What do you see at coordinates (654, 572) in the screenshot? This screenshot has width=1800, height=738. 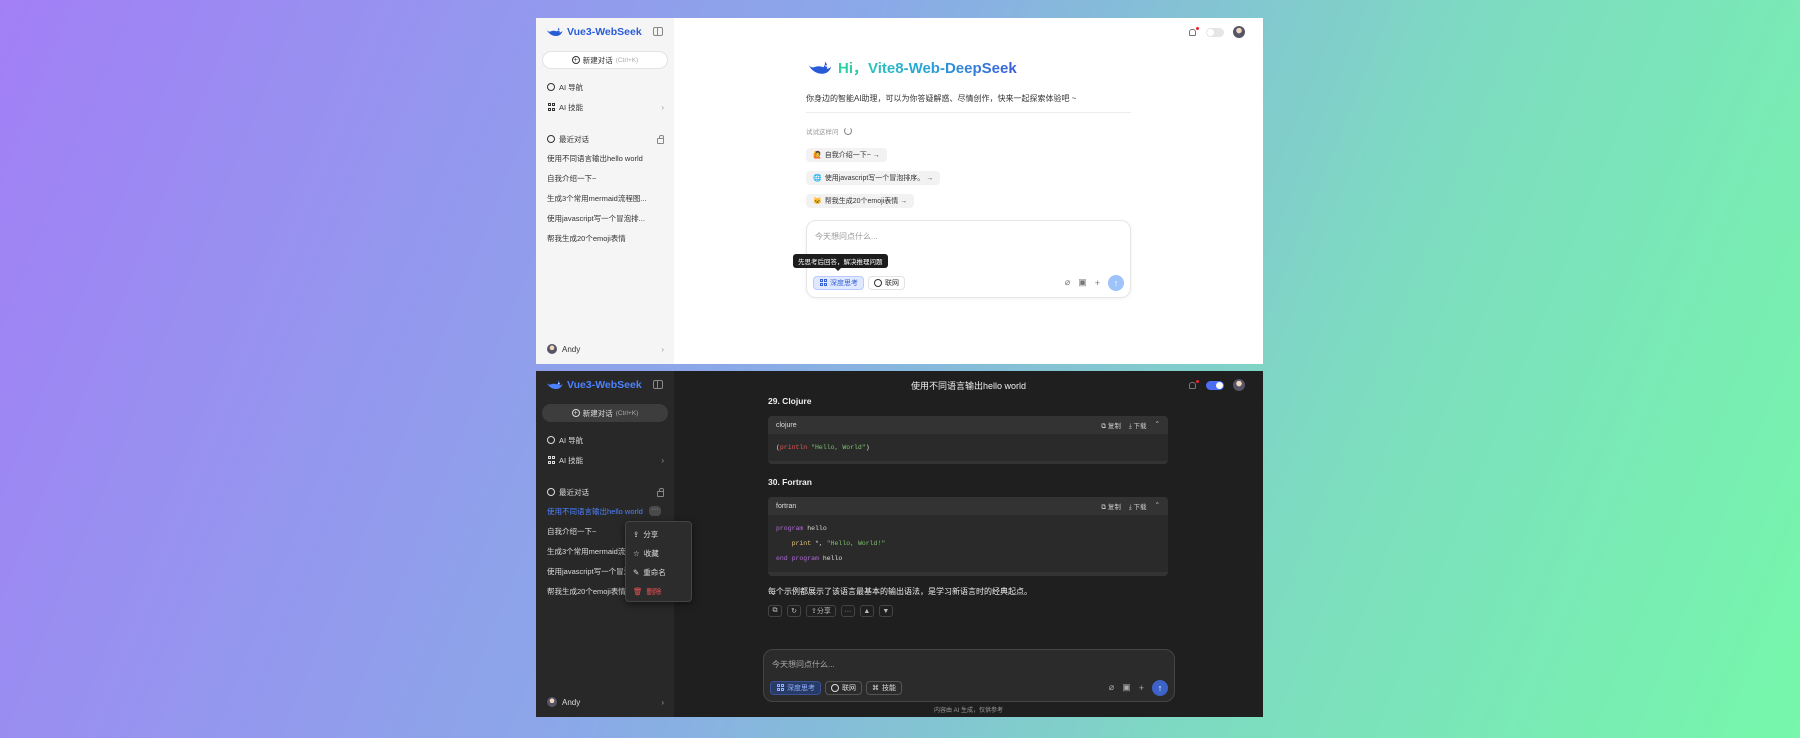 I see `menu-item-label: 重命名` at bounding box center [654, 572].